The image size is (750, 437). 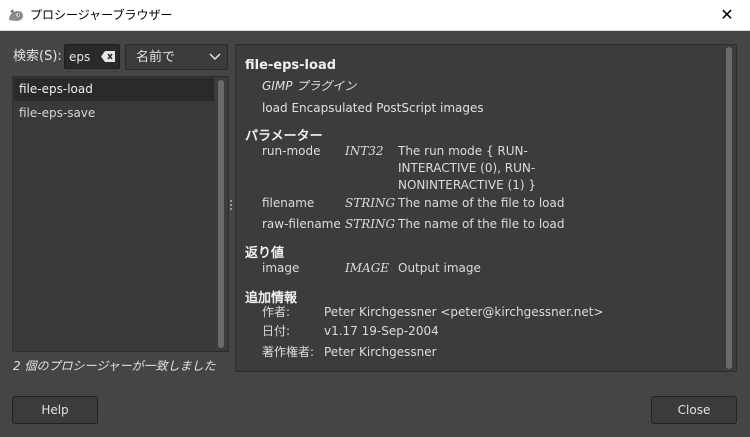 What do you see at coordinates (375, 15) in the screenshot?
I see `title-bar: プロシージャーブラウザー ✕` at bounding box center [375, 15].